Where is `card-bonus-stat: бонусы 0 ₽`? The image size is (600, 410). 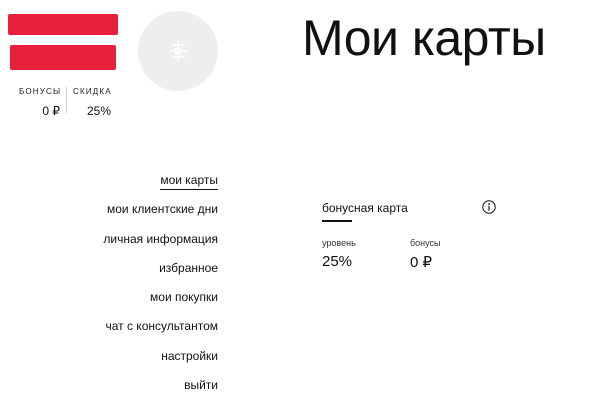
card-bonus-stat: бонусы 0 ₽ is located at coordinates (425, 254).